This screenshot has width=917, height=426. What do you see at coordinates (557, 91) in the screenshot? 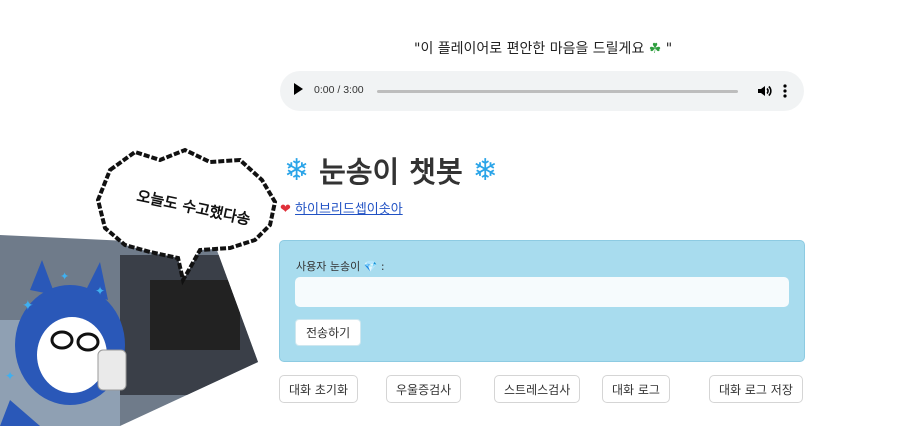
I see `audio-seek-bar` at bounding box center [557, 91].